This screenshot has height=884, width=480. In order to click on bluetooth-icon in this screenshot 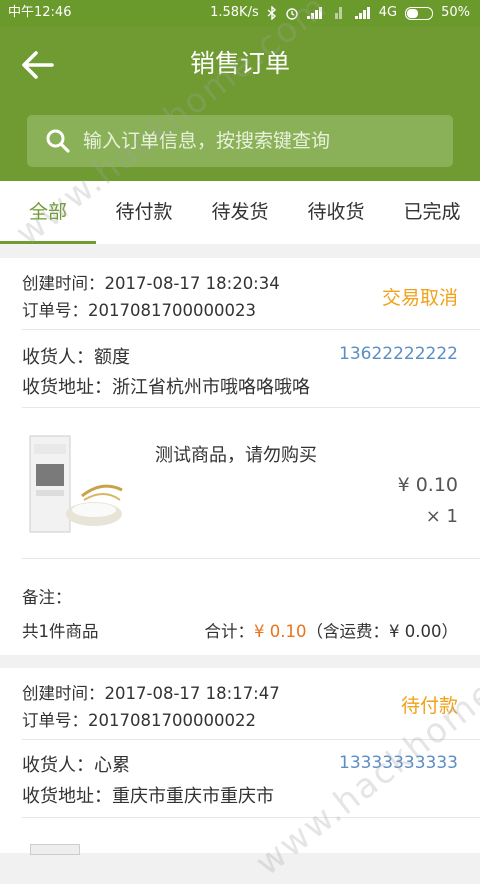, I will do `click(271, 13)`.